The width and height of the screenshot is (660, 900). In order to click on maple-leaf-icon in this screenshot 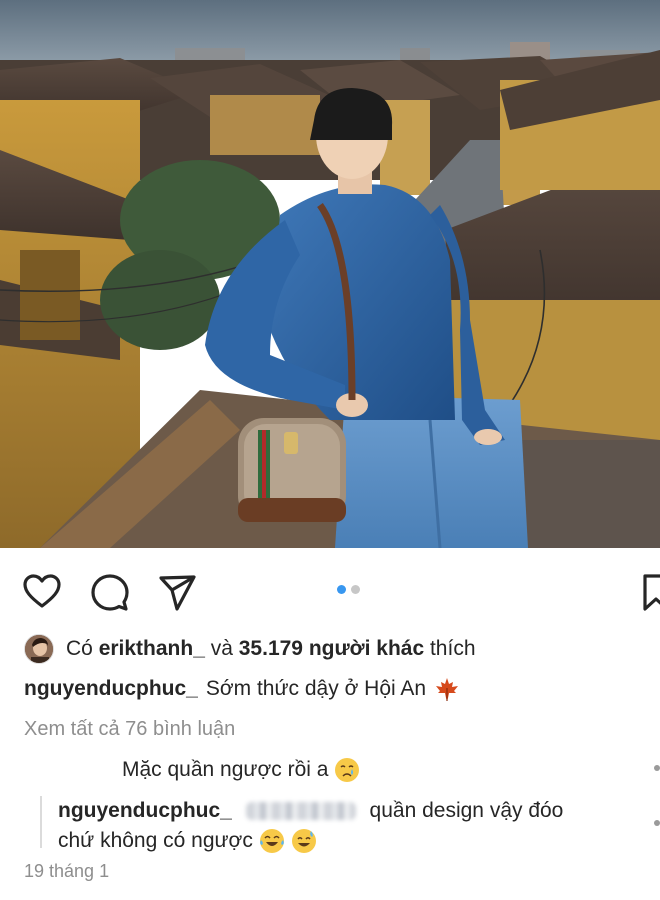, I will do `click(447, 689)`.